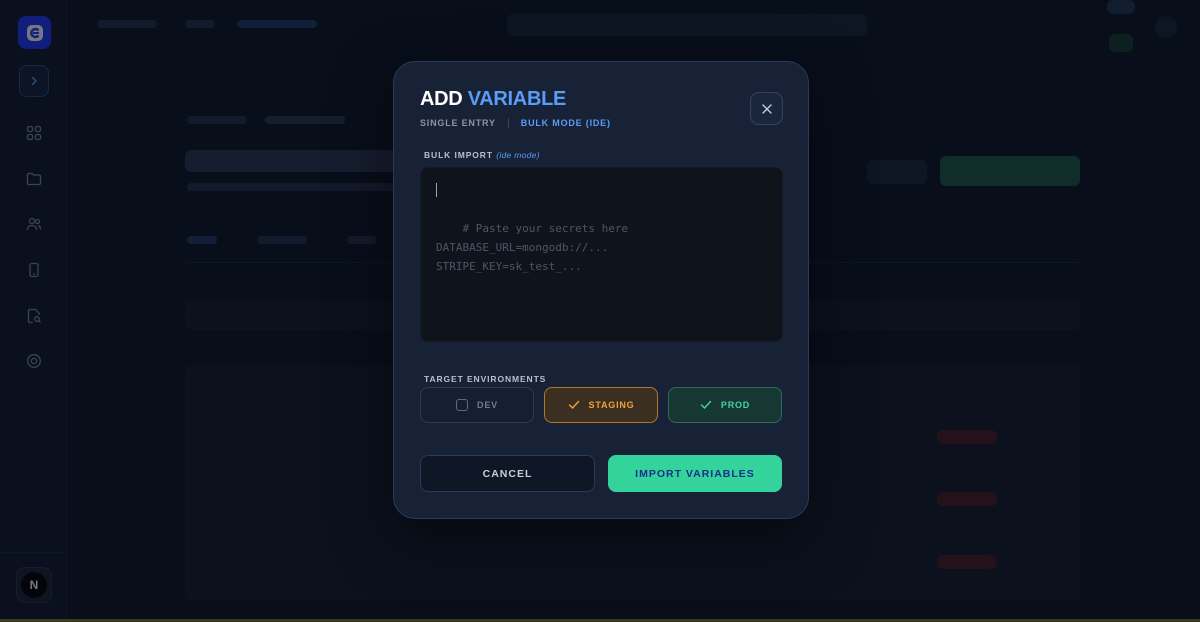  Describe the element at coordinates (508, 123) in the screenshot. I see `tab-separator` at that location.